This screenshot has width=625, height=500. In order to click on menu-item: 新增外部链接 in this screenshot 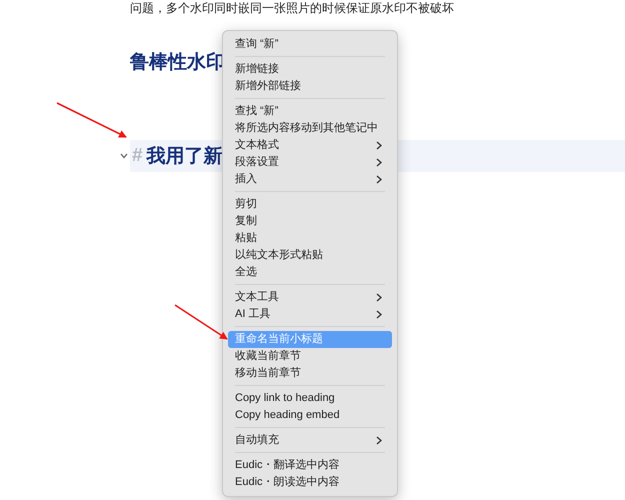, I will do `click(310, 86)`.